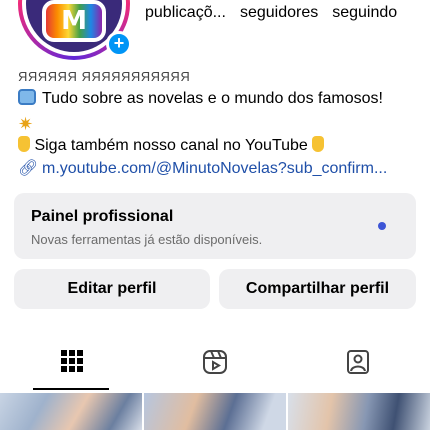 Image resolution: width=430 pixels, height=430 pixels. I want to click on tab-posts-grid, so click(71, 365).